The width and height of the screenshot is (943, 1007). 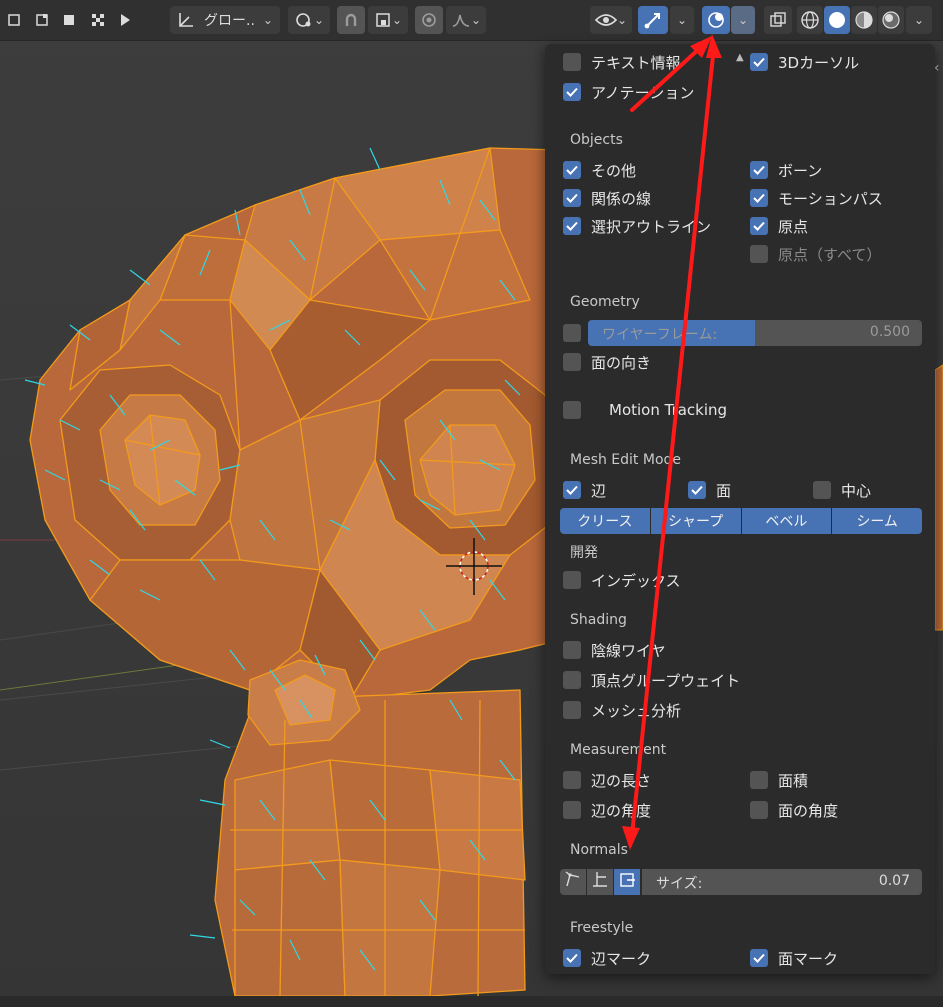 What do you see at coordinates (645, 410) in the screenshot?
I see `motion-tracking-toggle: Motion Tracking` at bounding box center [645, 410].